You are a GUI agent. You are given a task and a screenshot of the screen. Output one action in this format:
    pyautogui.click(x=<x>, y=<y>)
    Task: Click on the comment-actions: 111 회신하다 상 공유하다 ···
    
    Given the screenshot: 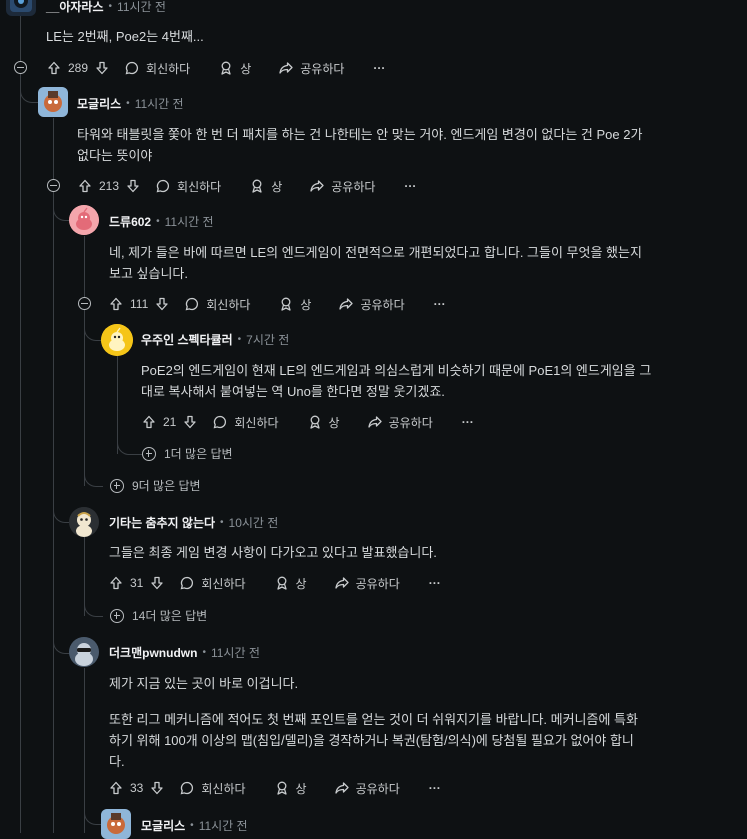 What is the action you would take?
    pyautogui.click(x=277, y=304)
    